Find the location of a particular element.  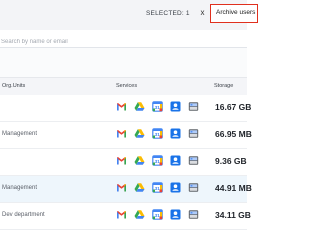

storage-cell: 34.11 GB is located at coordinates (233, 215).